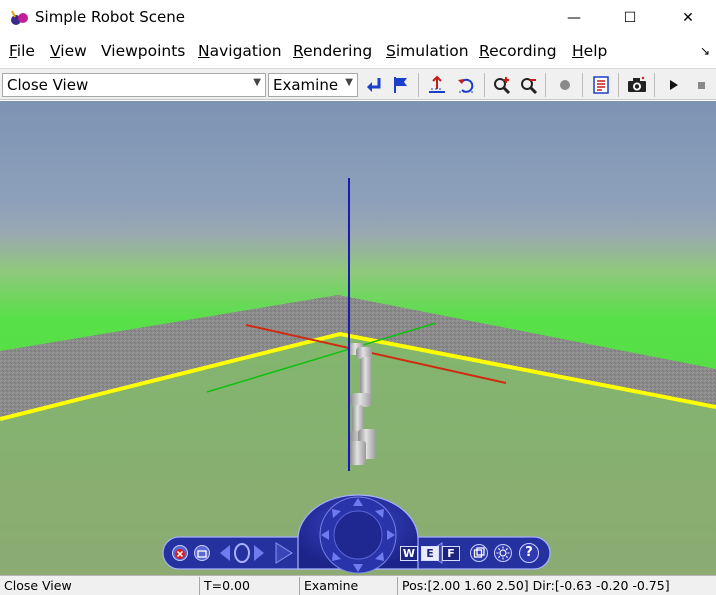  What do you see at coordinates (357, 534) in the screenshot?
I see `navigation-widget: W E F ?` at bounding box center [357, 534].